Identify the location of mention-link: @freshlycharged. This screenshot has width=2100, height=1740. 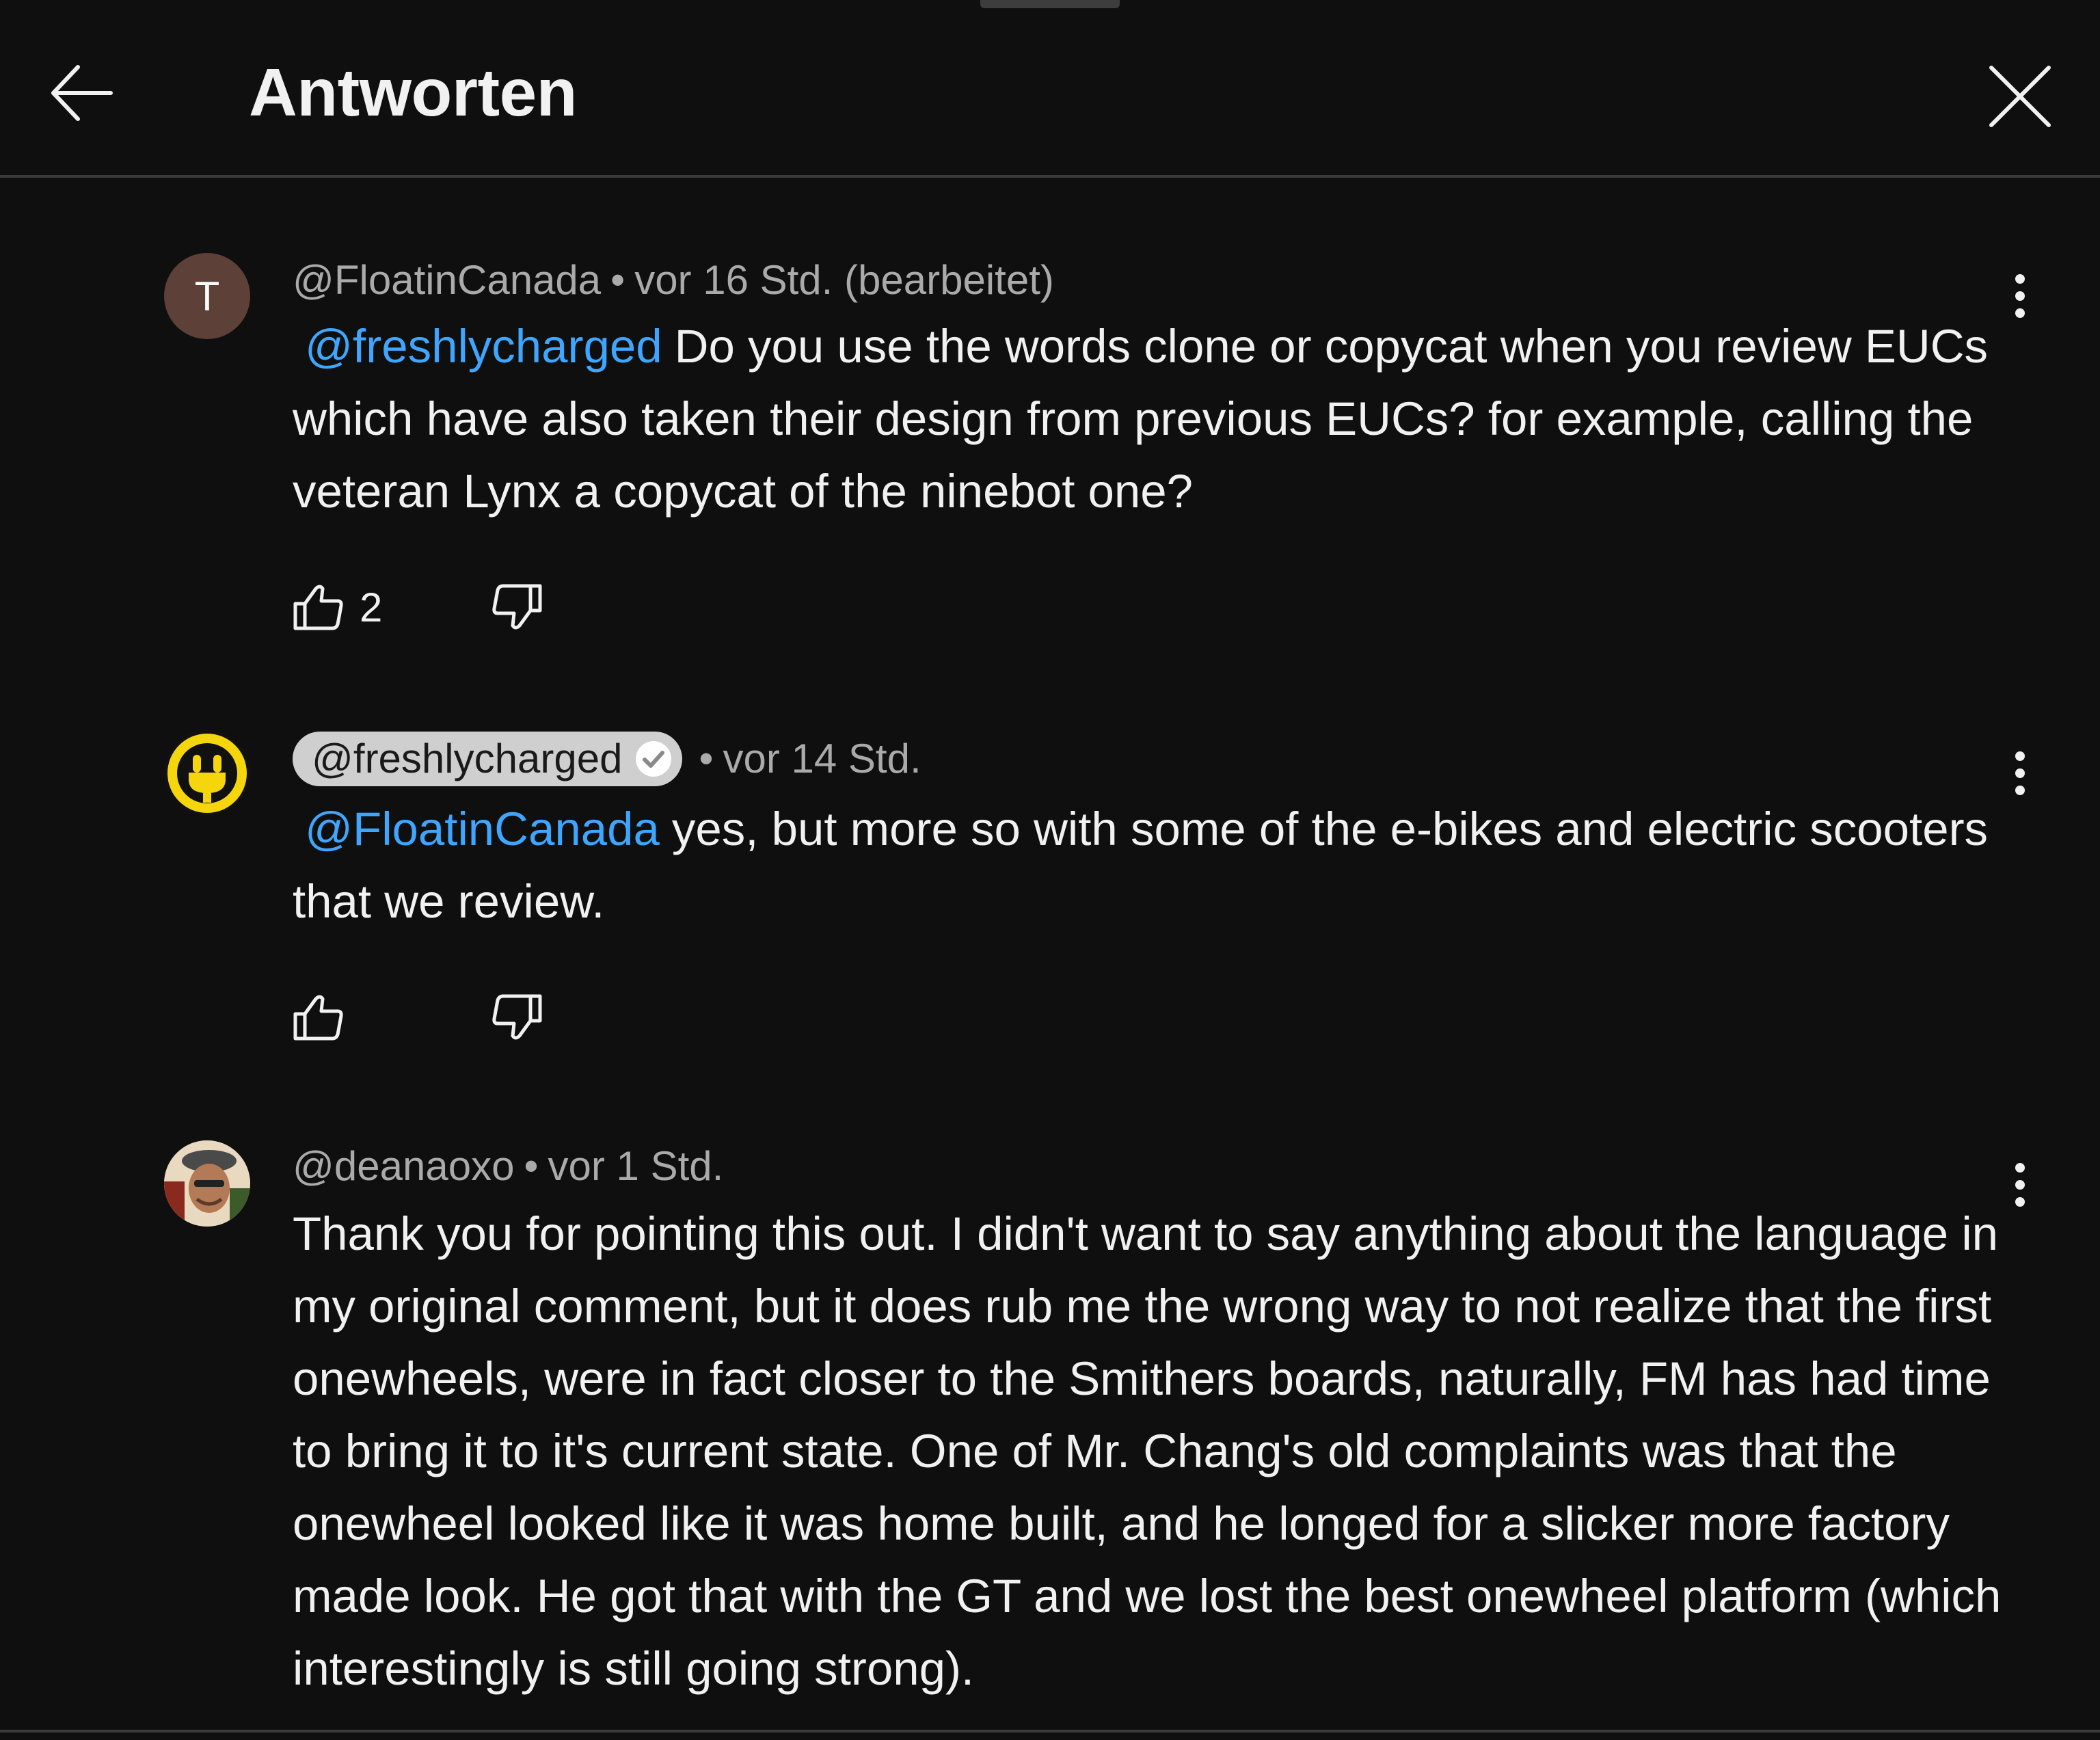
(483, 346).